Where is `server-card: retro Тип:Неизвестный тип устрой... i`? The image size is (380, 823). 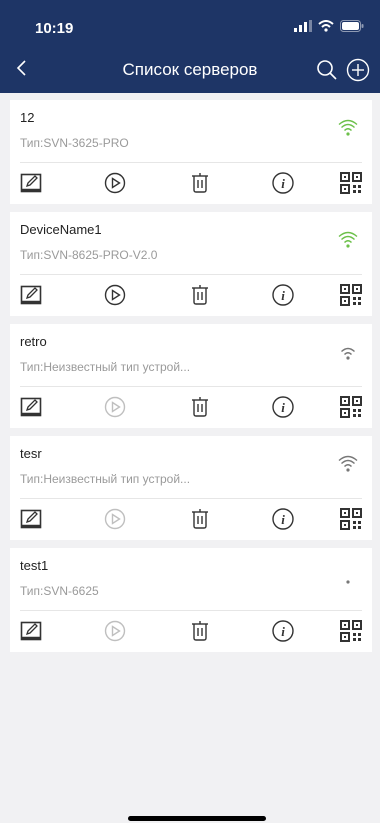 server-card: retro Тип:Неизвестный тип устрой... i is located at coordinates (191, 376).